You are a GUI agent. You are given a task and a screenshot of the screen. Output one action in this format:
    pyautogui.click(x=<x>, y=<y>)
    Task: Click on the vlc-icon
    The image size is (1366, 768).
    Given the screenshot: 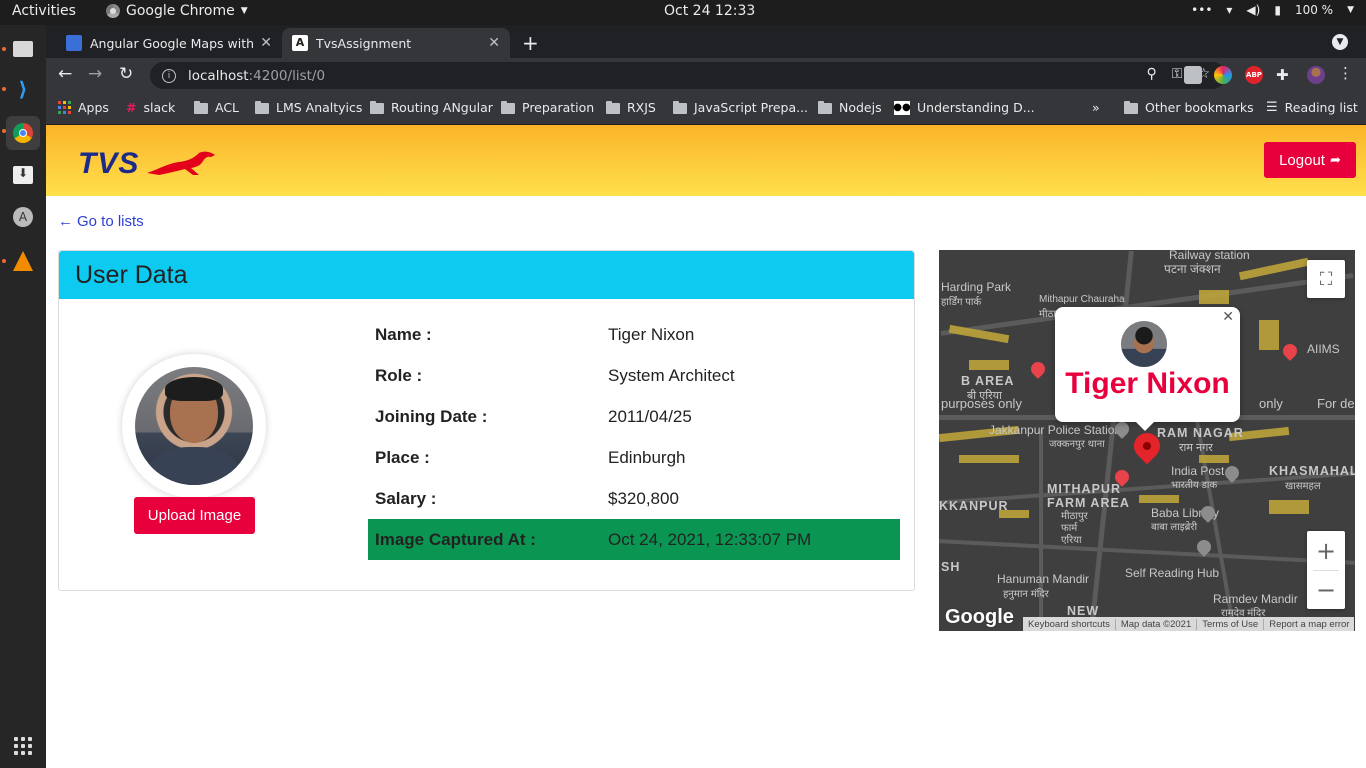 What is the action you would take?
    pyautogui.click(x=23, y=261)
    